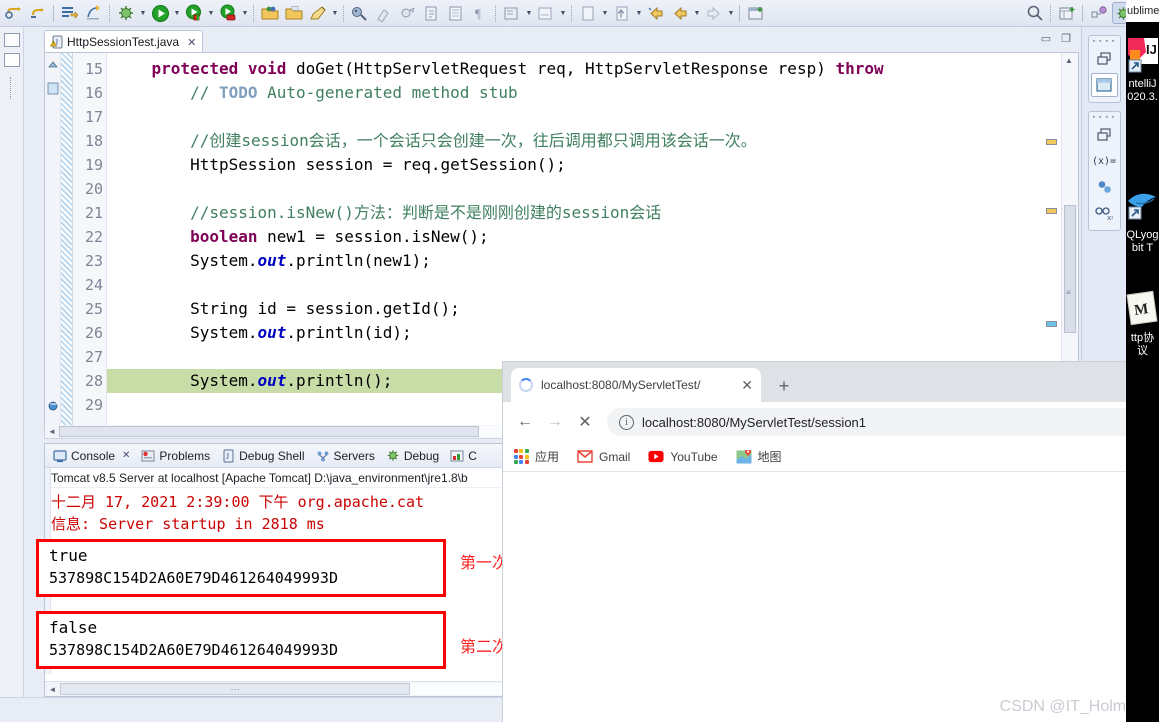 This screenshot has height=722, width=1159. What do you see at coordinates (1099, 13) in the screenshot?
I see `java-ee-perspective-icon` at bounding box center [1099, 13].